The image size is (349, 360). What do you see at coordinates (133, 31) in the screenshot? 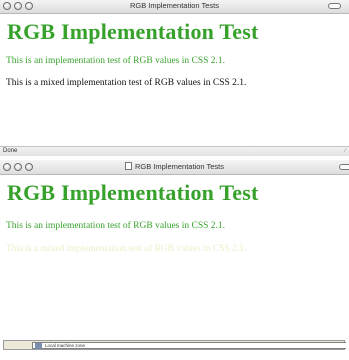
I see `page-heading: RGB Implementation Test` at bounding box center [133, 31].